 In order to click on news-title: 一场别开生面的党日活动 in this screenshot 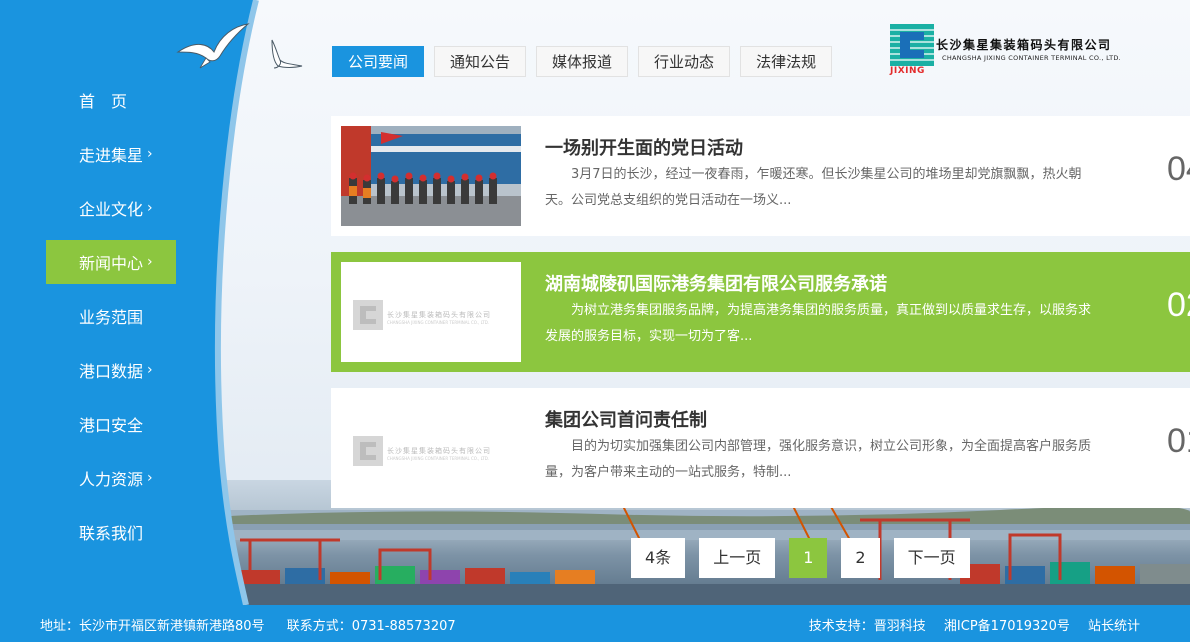, I will do `click(644, 147)`.